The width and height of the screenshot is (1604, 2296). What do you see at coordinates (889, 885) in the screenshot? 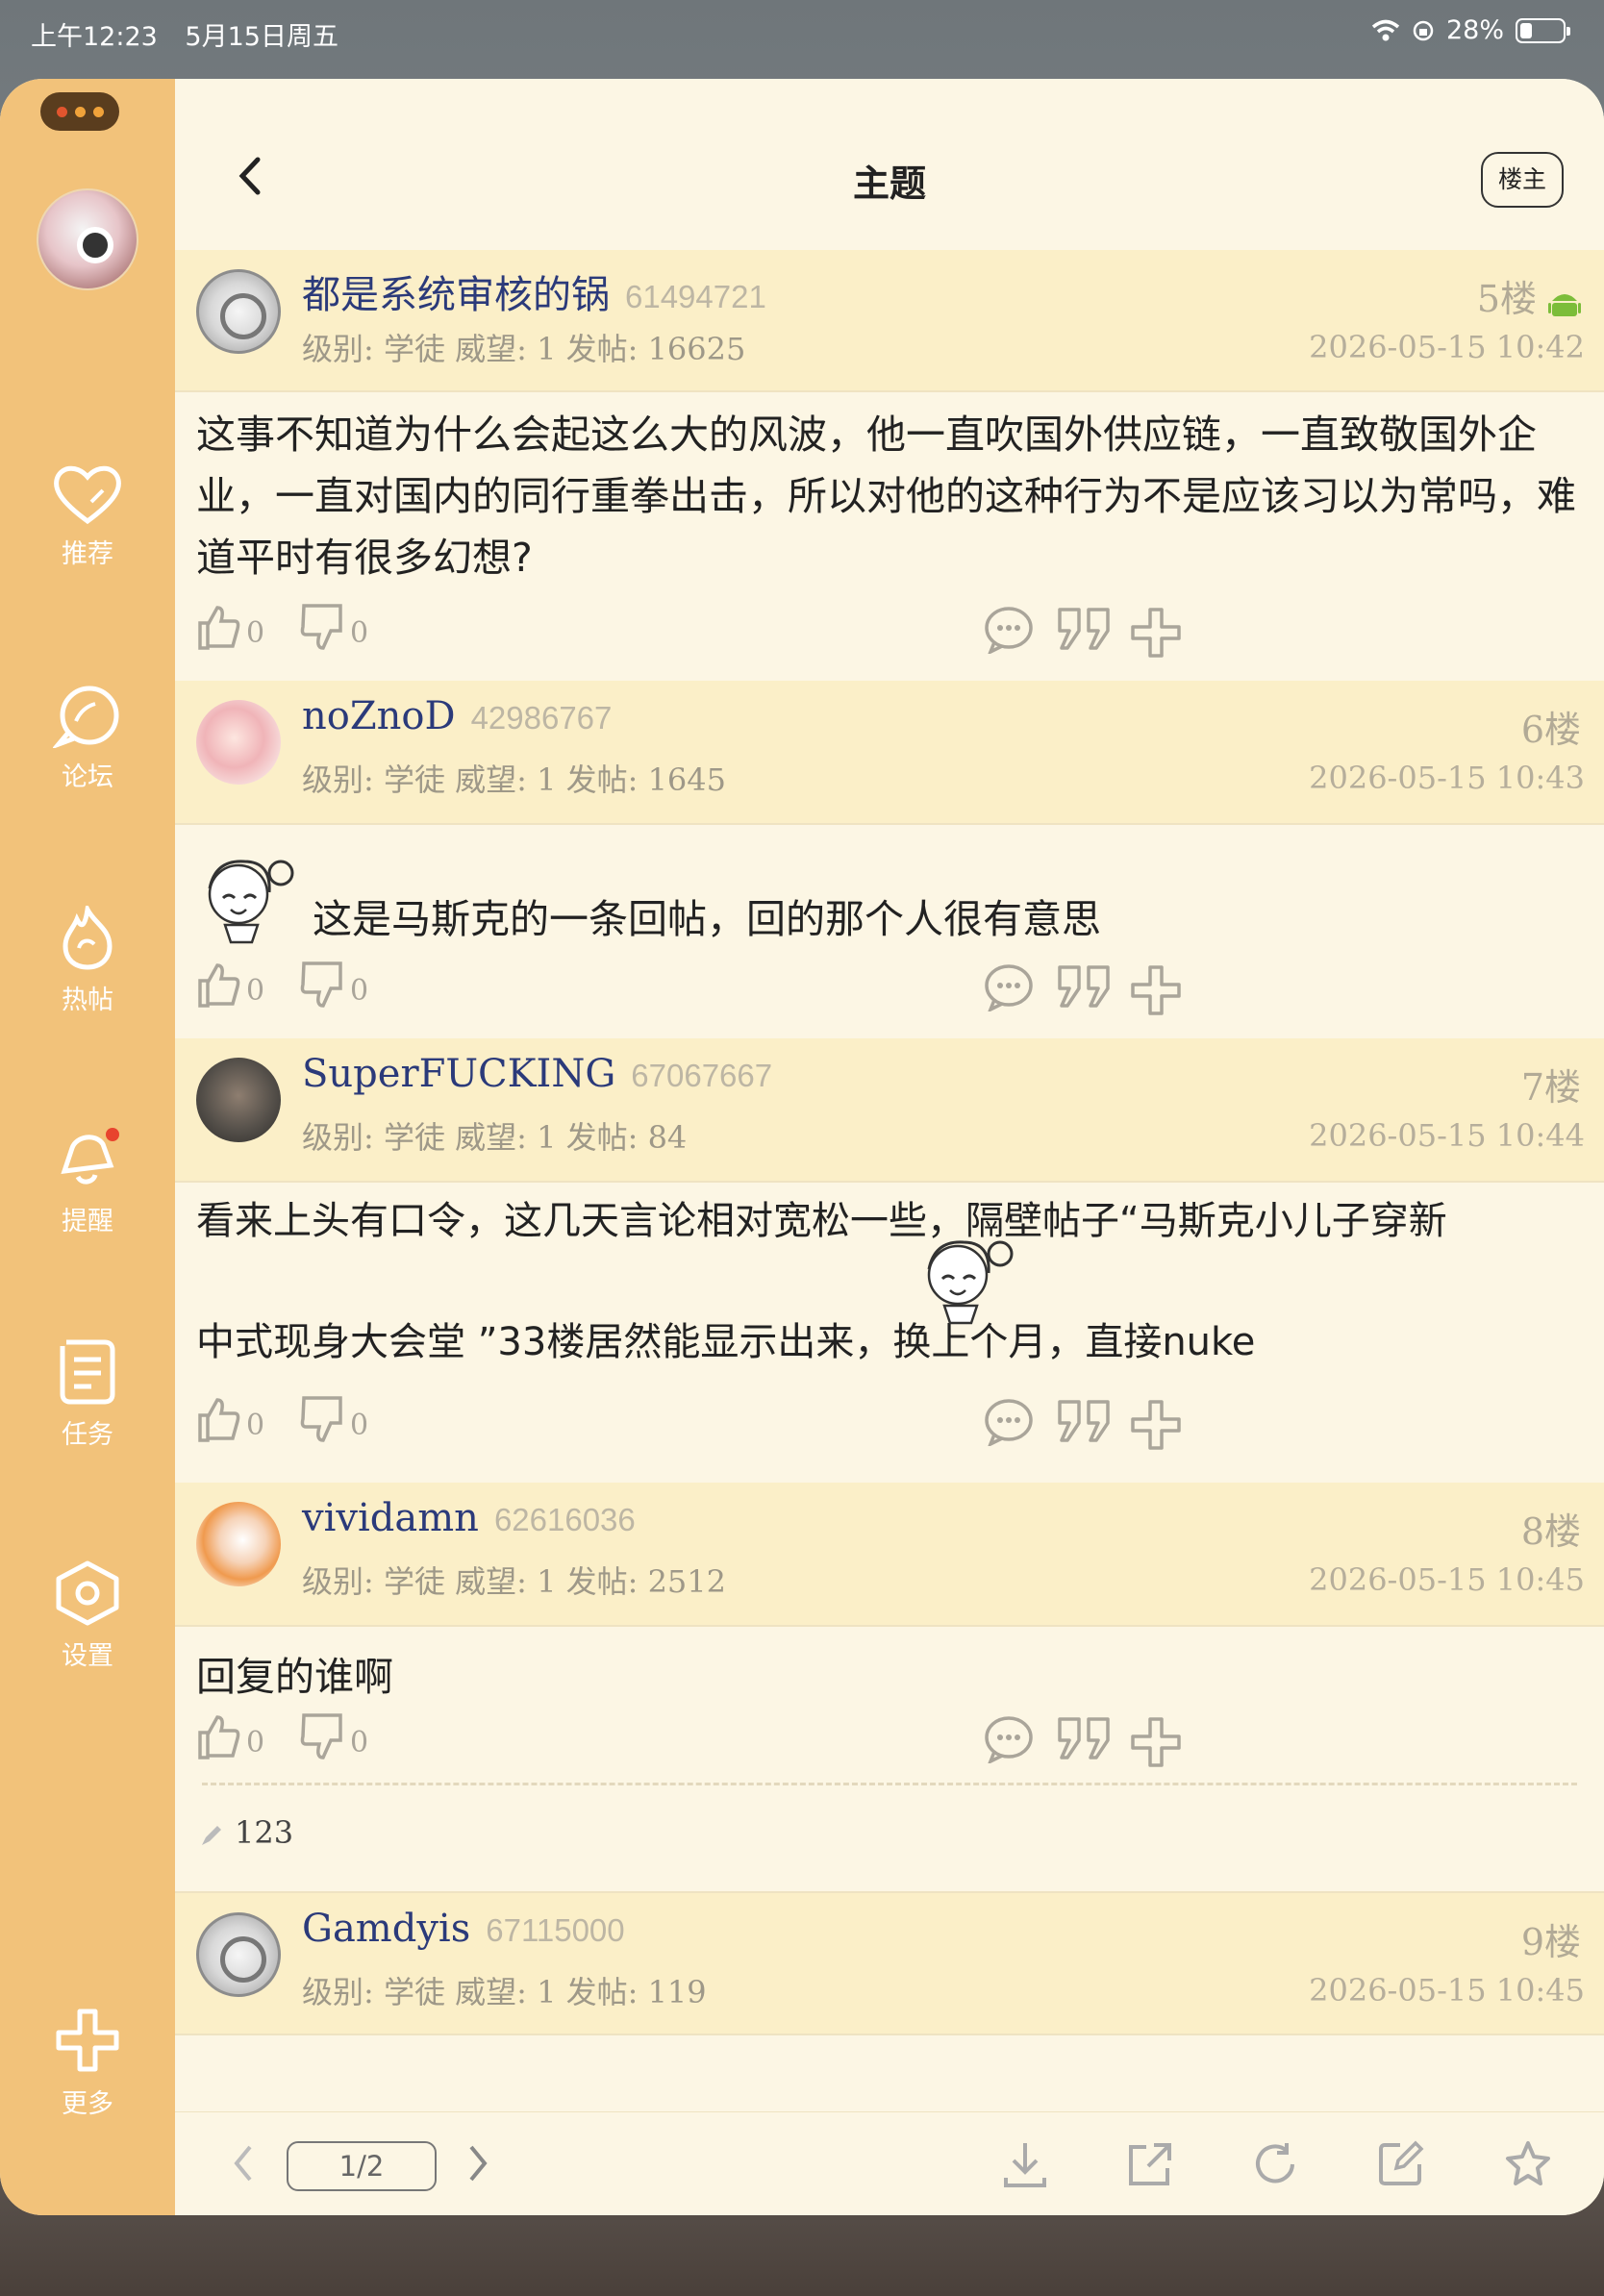
I see `post-content: 这是马斯克的一条回帖，回的那个人很有意思` at bounding box center [889, 885].